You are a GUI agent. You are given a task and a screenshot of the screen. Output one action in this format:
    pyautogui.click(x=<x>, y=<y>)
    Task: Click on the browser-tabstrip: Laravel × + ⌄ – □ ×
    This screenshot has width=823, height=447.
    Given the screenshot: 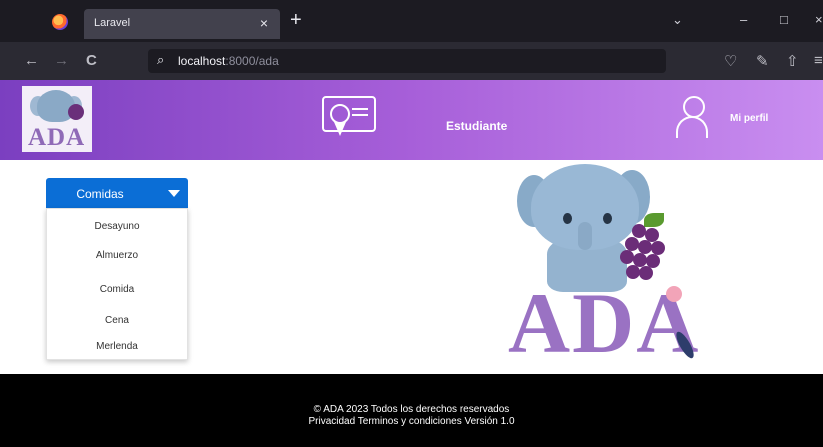 What is the action you would take?
    pyautogui.click(x=411, y=21)
    